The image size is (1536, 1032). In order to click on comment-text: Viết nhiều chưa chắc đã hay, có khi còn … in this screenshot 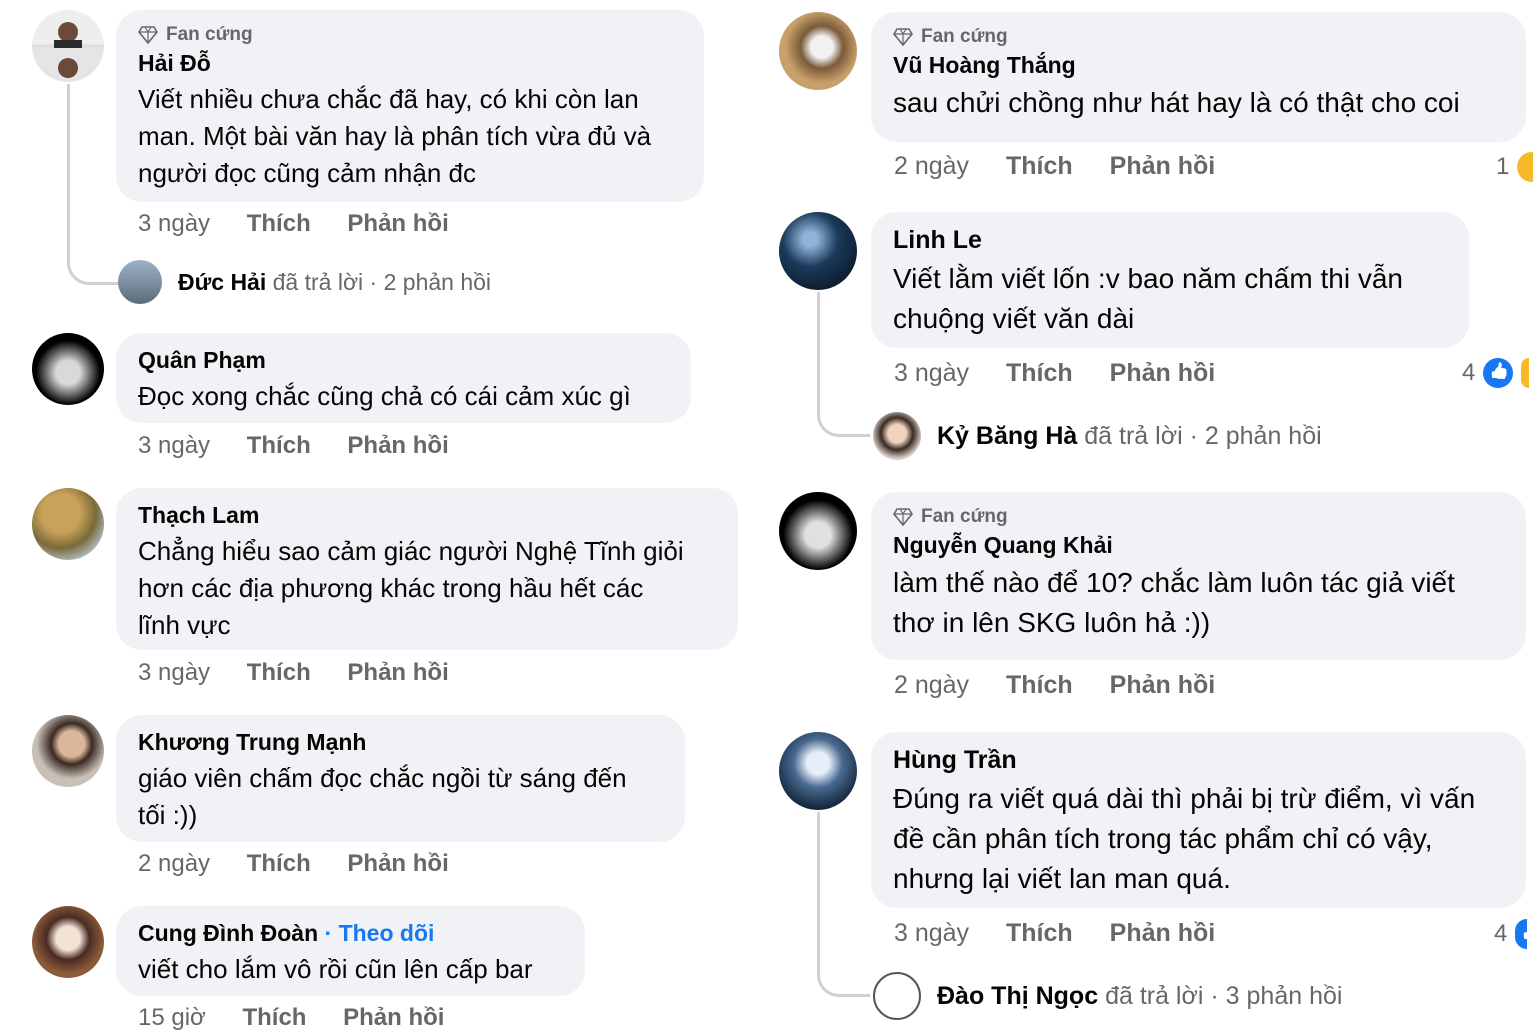, I will do `click(410, 136)`.